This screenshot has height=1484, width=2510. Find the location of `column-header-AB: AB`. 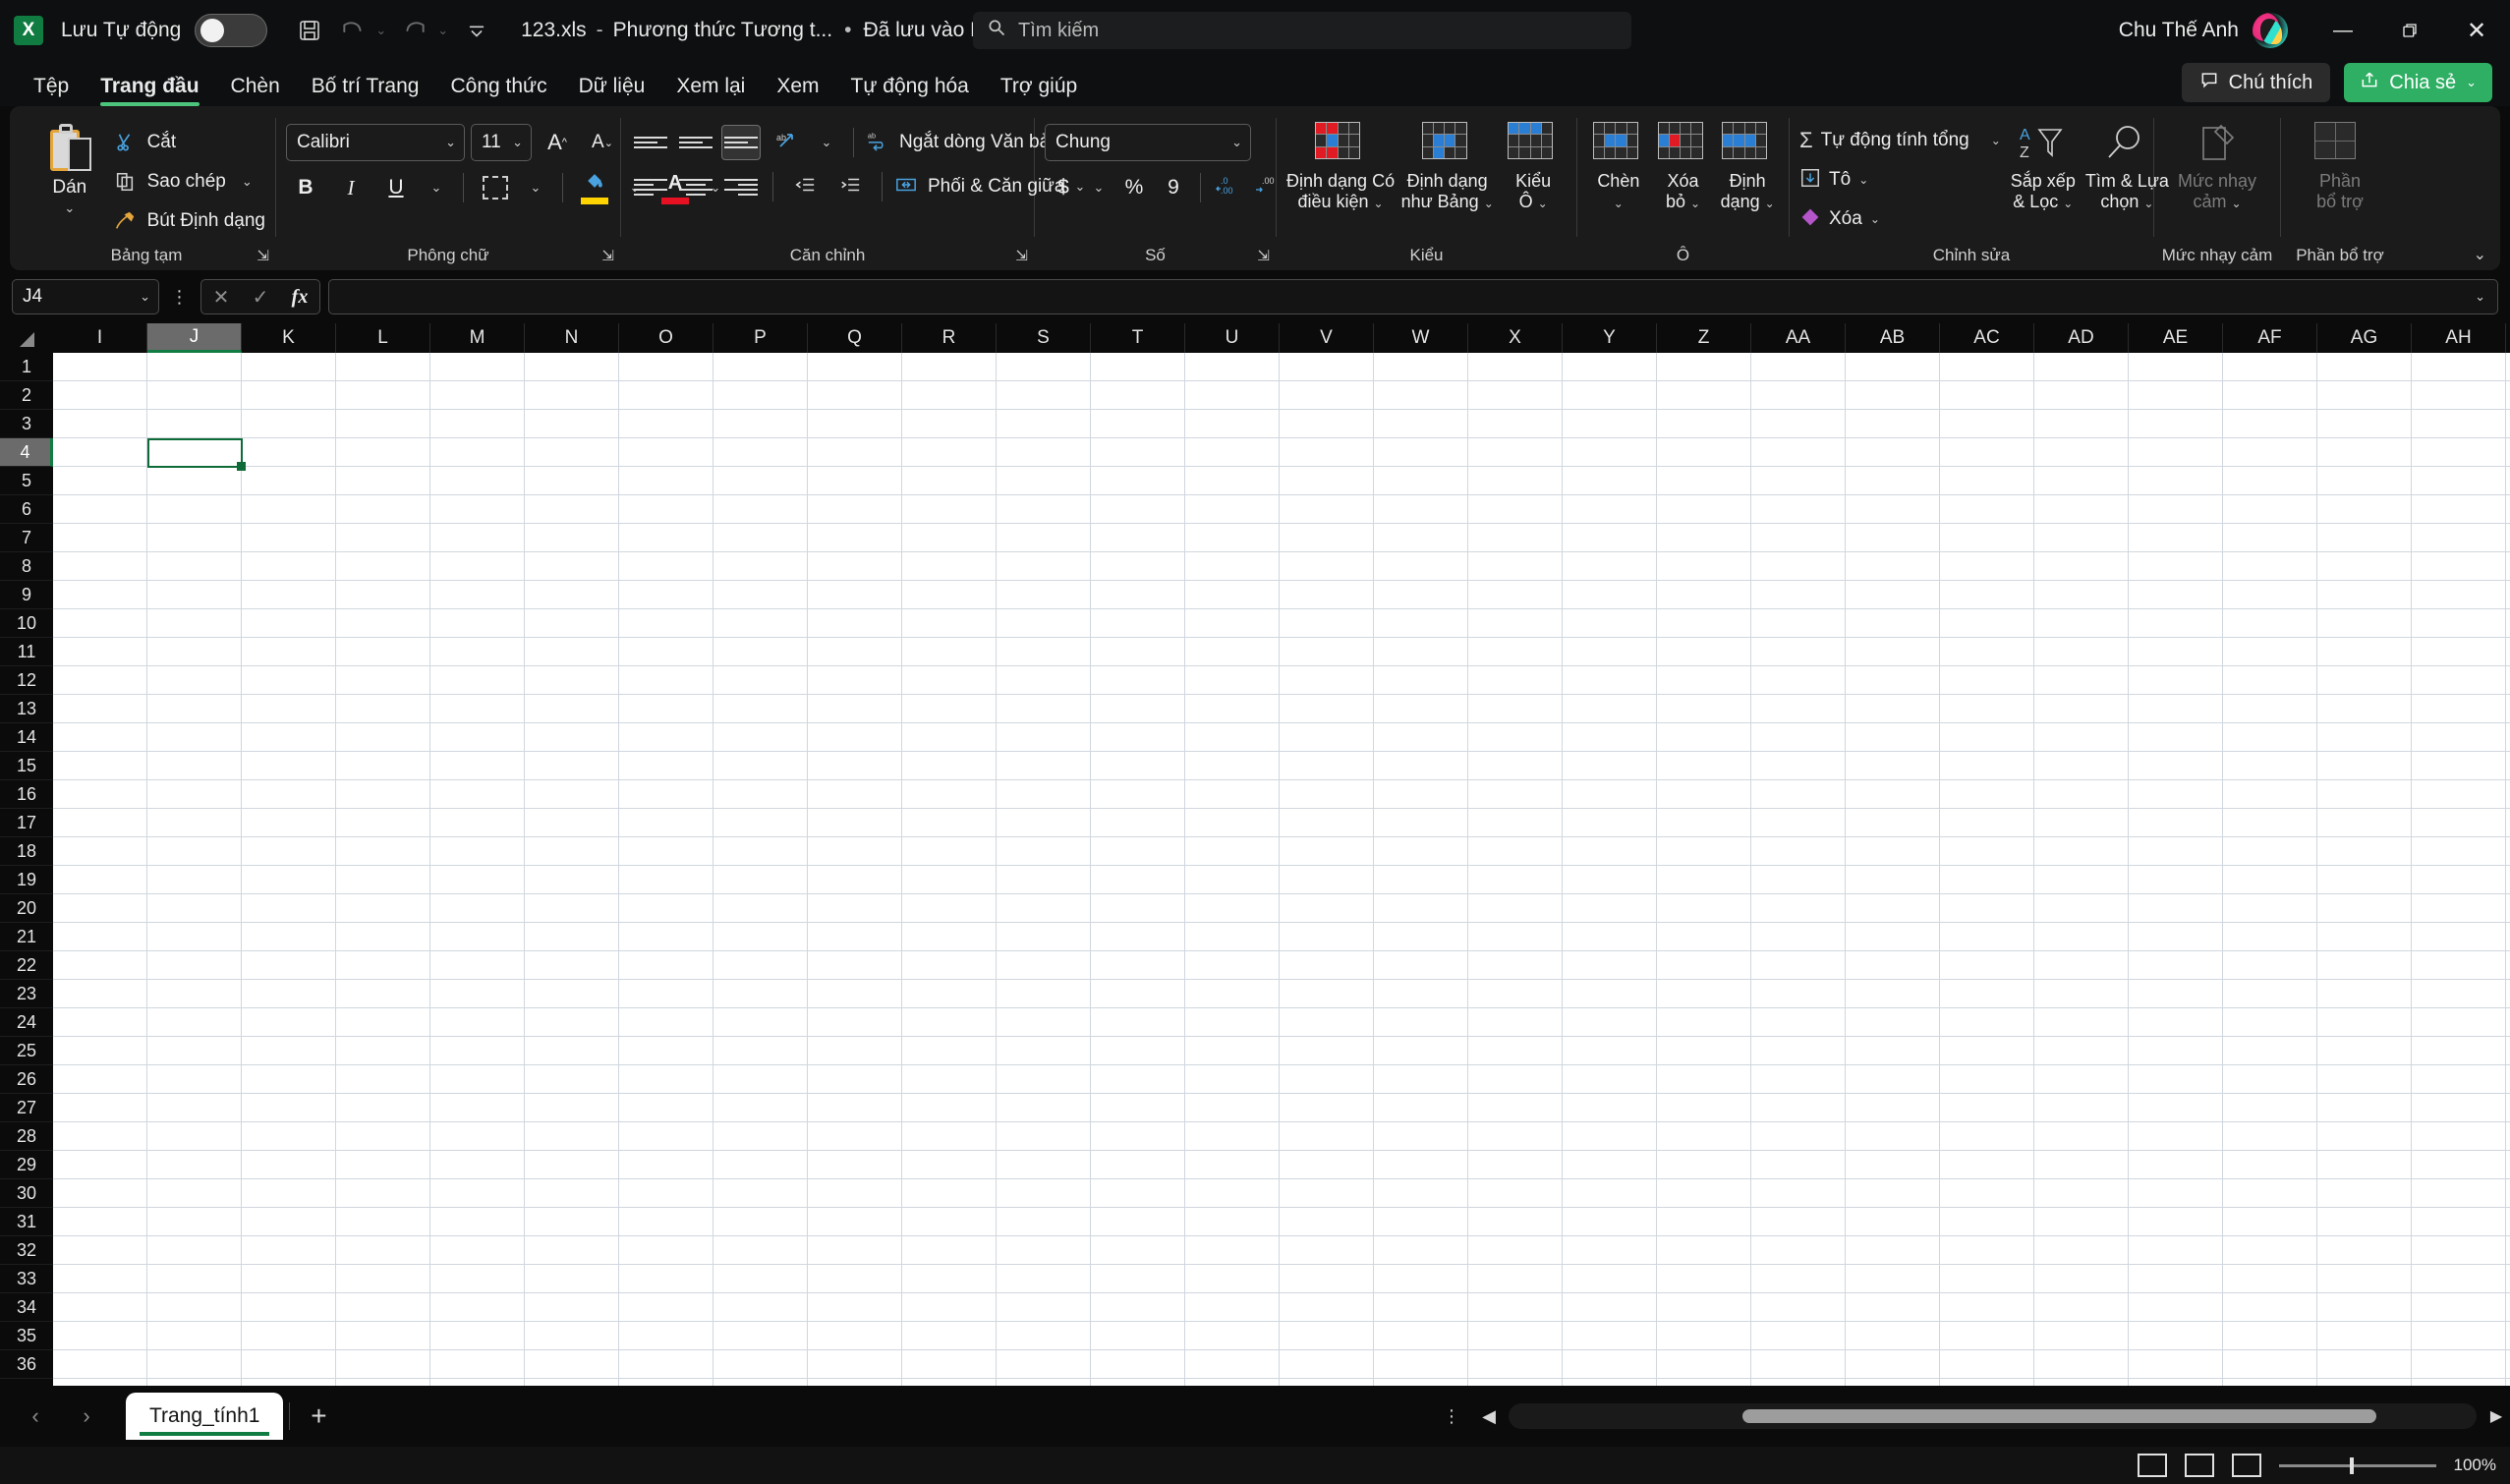

column-header-AB: AB is located at coordinates (1893, 338).